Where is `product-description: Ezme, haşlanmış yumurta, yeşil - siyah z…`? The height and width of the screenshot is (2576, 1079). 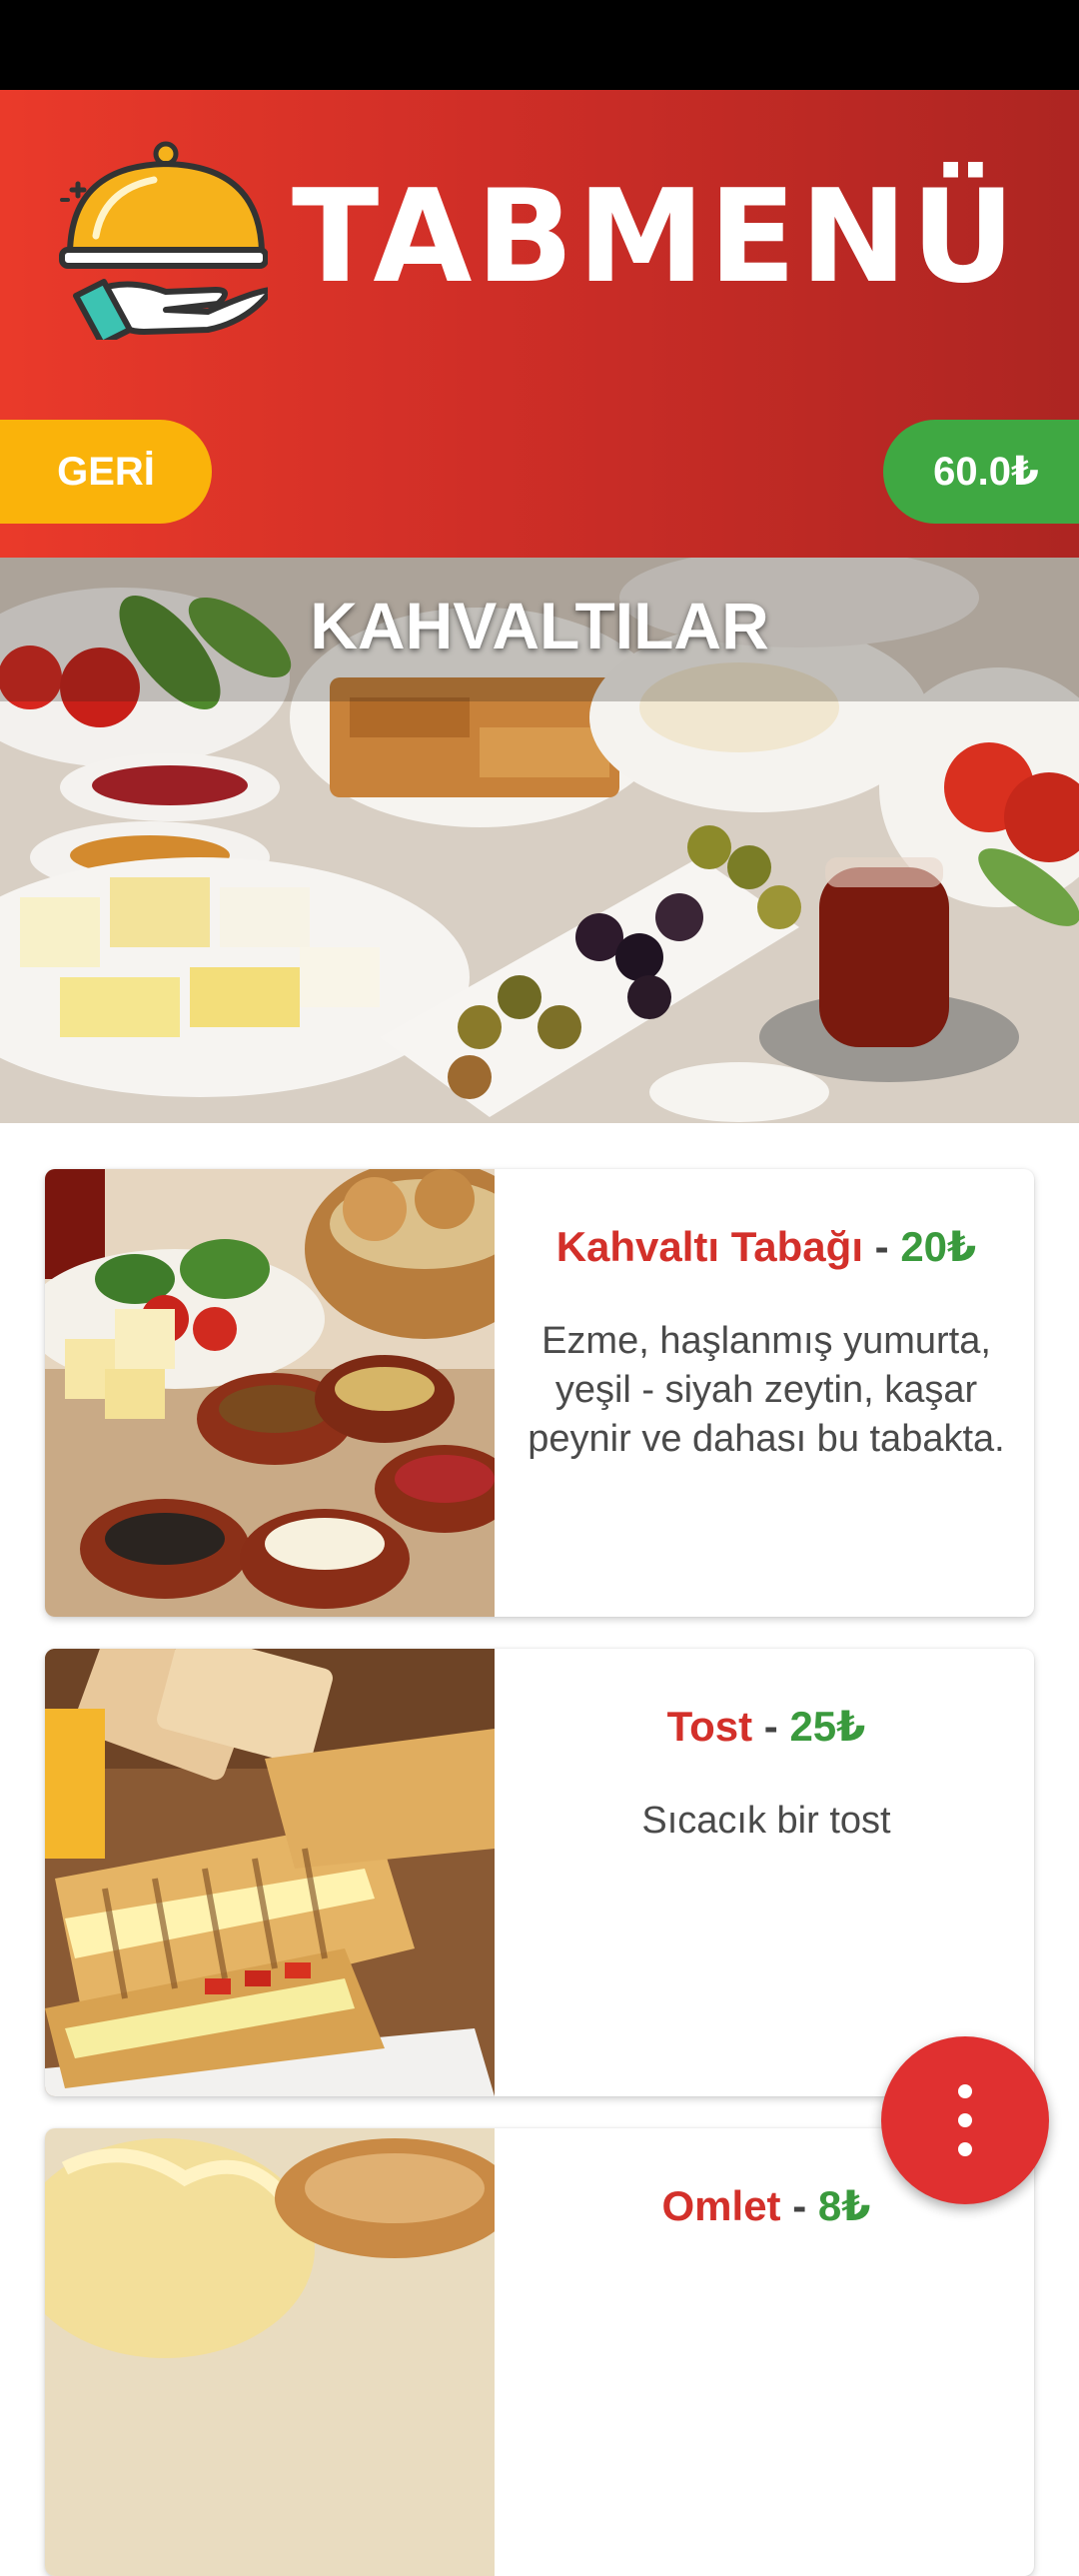
product-description: Ezme, haşlanmış yumurta, yeşil - siyah z… is located at coordinates (766, 1390).